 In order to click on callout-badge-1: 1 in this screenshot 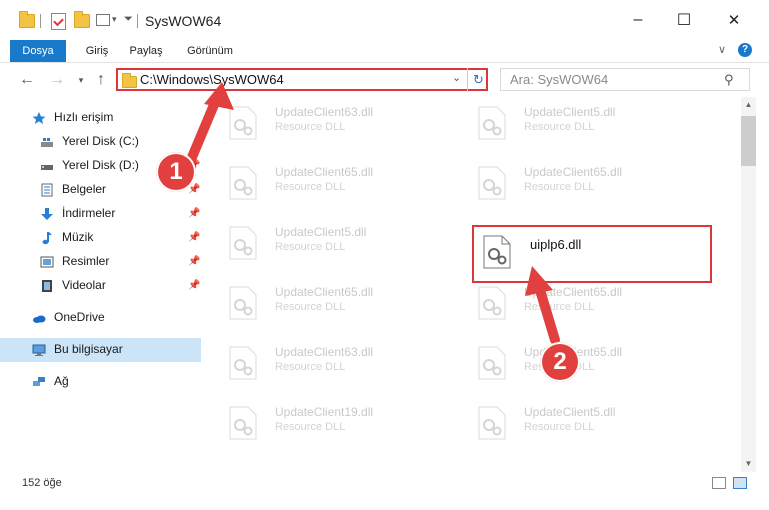, I will do `click(176, 172)`.